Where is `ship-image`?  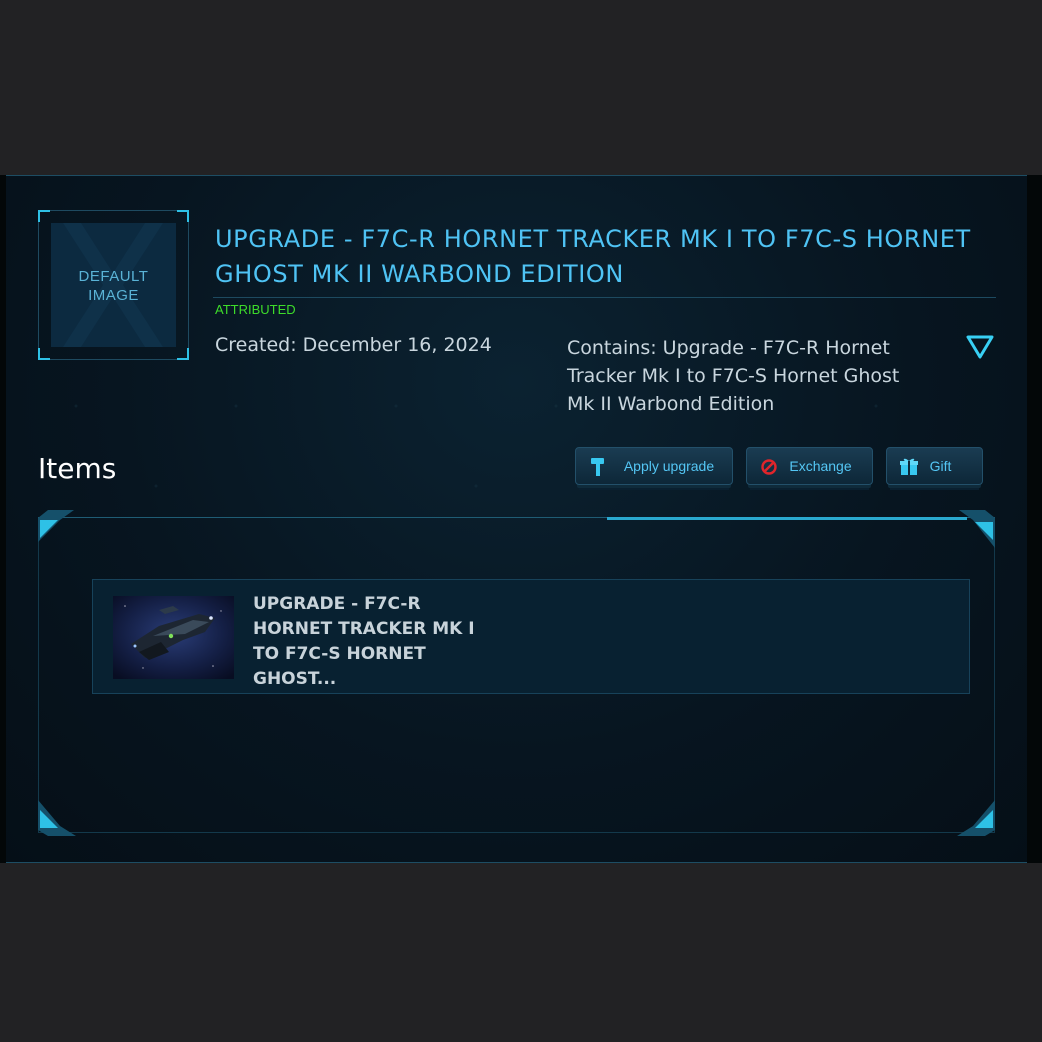
ship-image is located at coordinates (173, 637).